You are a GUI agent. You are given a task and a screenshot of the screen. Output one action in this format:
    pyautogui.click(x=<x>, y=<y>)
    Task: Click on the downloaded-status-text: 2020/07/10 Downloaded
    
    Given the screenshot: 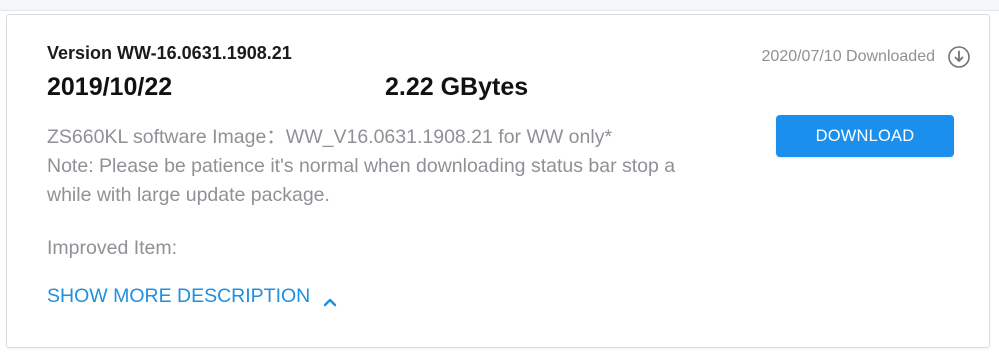 What is the action you would take?
    pyautogui.click(x=848, y=56)
    